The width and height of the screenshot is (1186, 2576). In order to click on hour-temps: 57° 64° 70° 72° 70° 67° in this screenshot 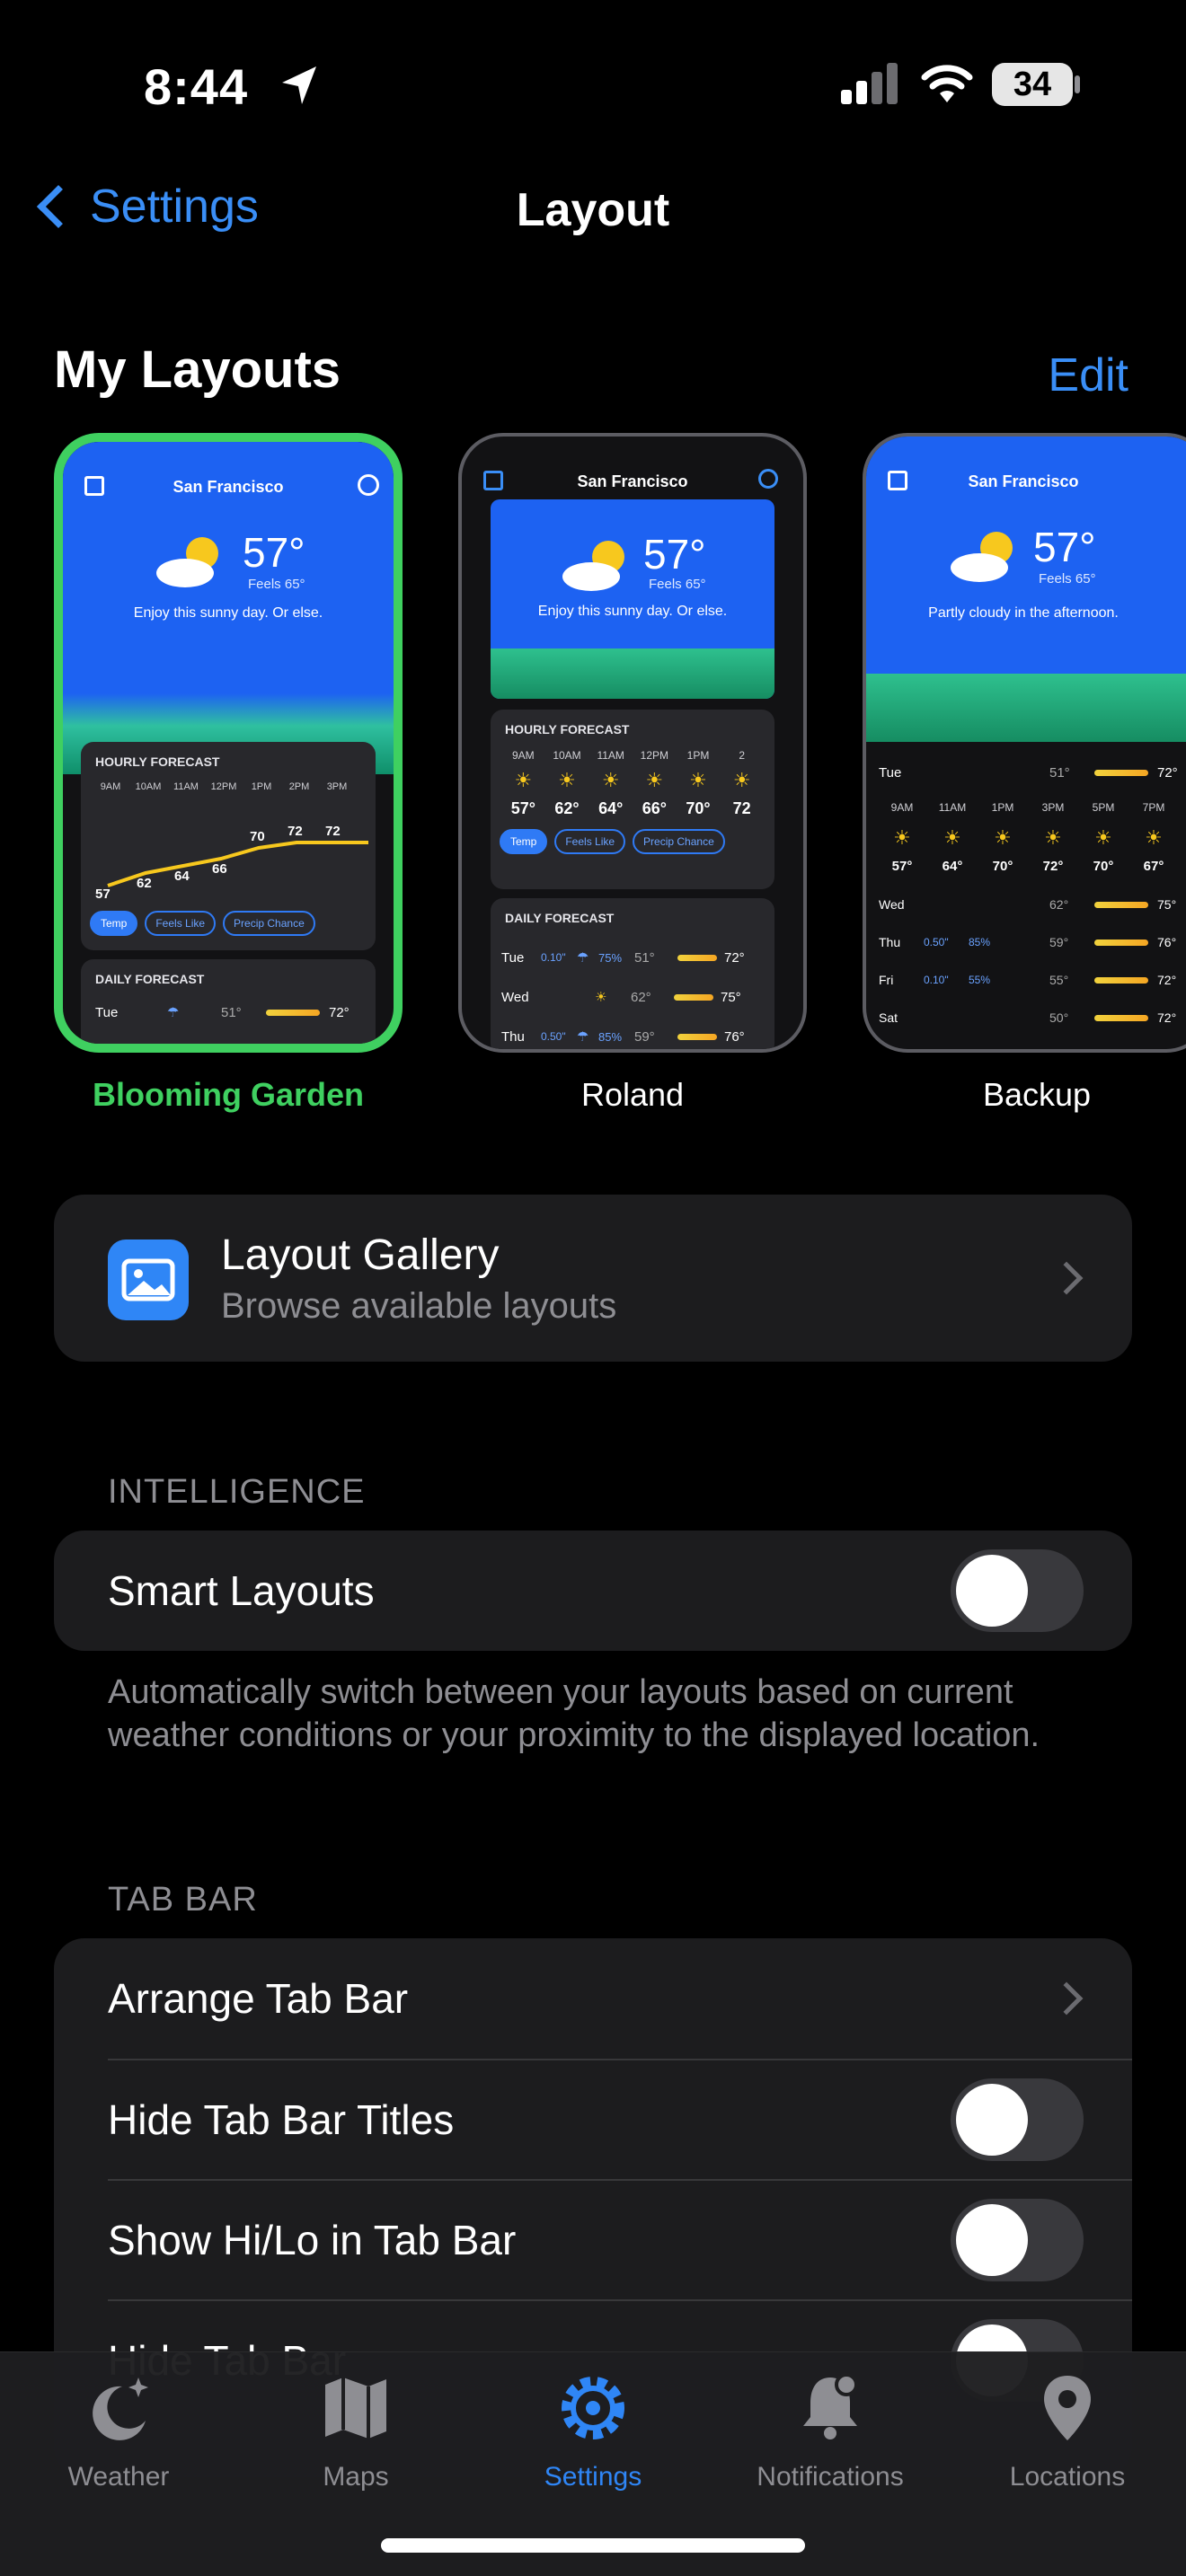, I will do `click(1026, 866)`.